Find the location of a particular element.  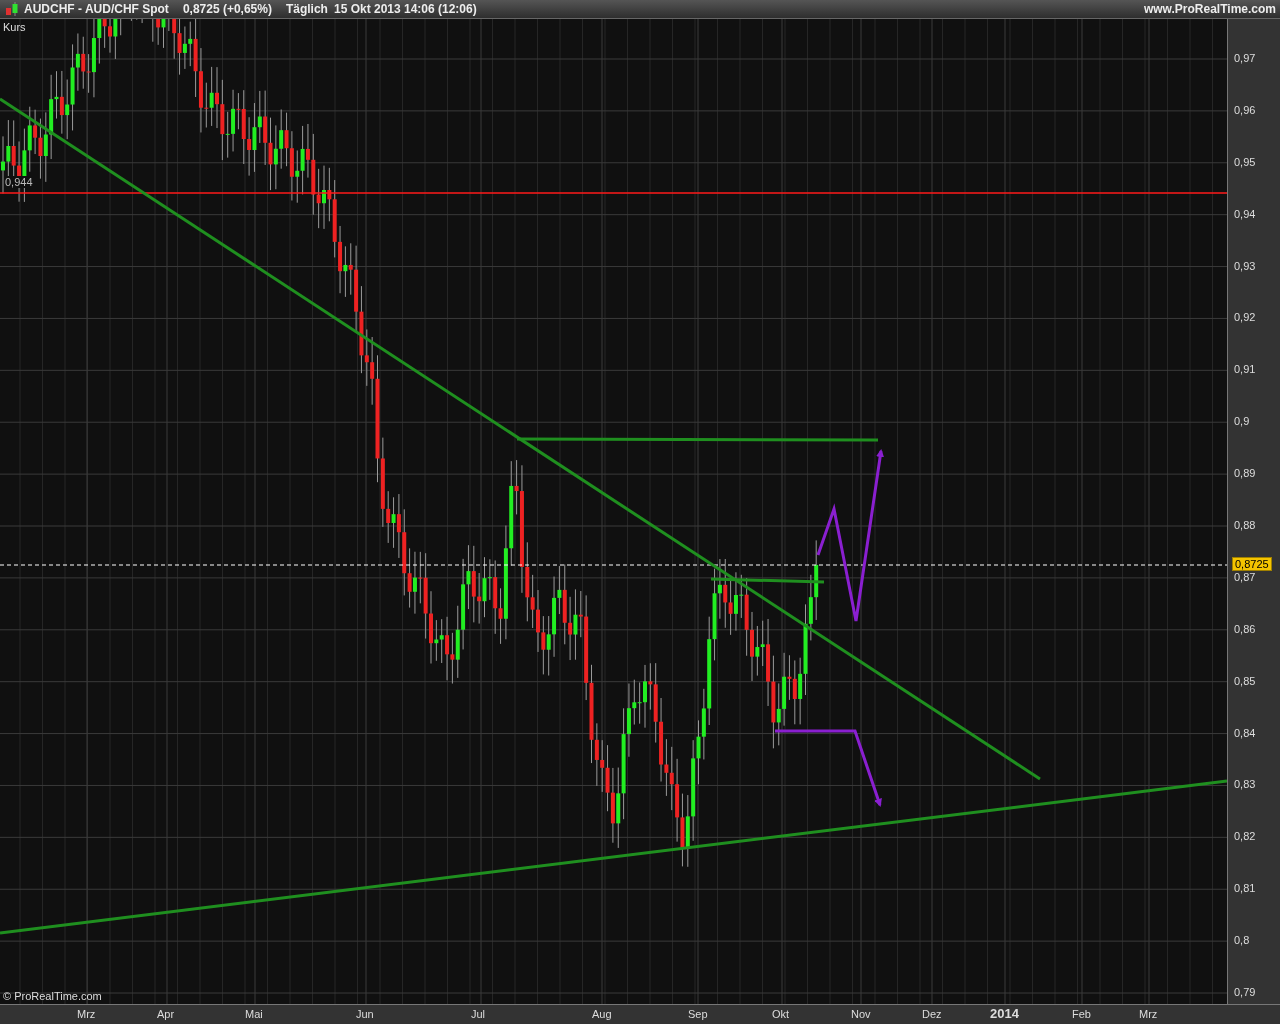

axis-label: 0,85 is located at coordinates (1245, 680).